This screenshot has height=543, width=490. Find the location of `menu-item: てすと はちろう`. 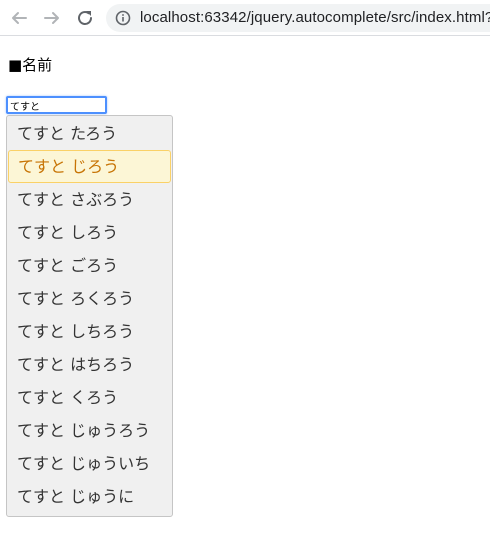

menu-item: てすと はちろう is located at coordinates (89, 364).